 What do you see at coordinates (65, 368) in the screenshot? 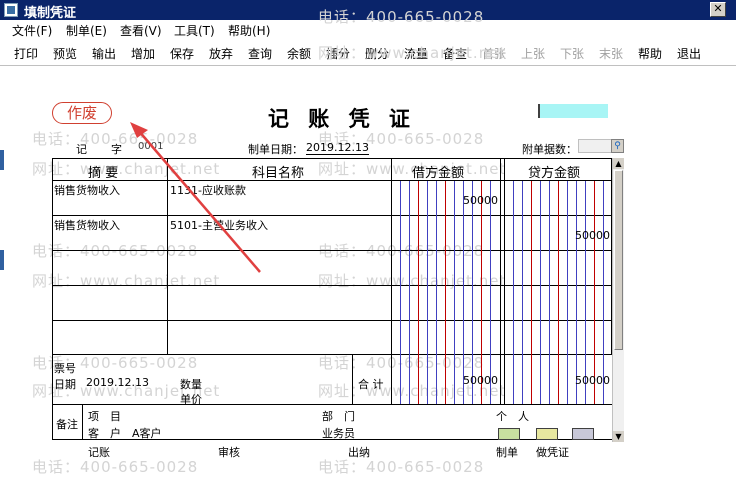
I see `ticket-label: 票号` at bounding box center [65, 368].